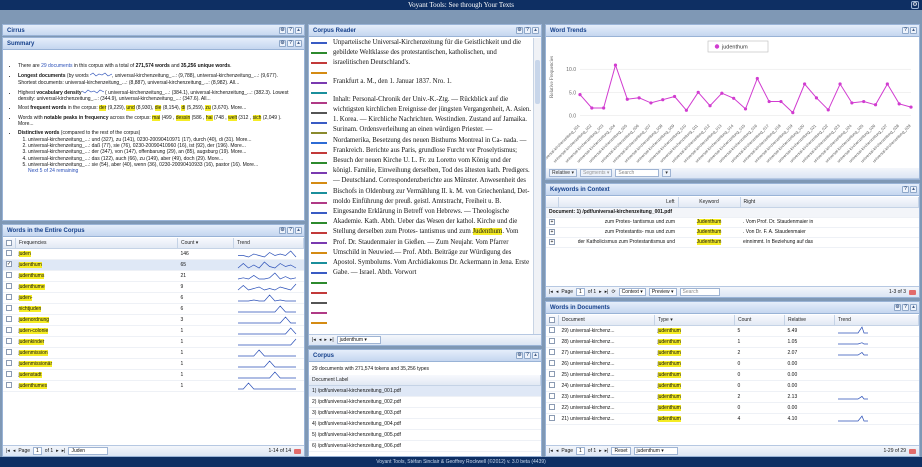  I want to click on term-cell: juden, so click(96, 254).